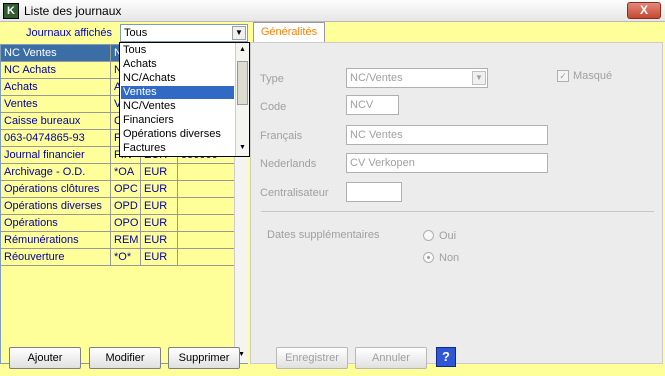  What do you see at coordinates (242, 148) in the screenshot?
I see `scroll-down-icon: ▼` at bounding box center [242, 148].